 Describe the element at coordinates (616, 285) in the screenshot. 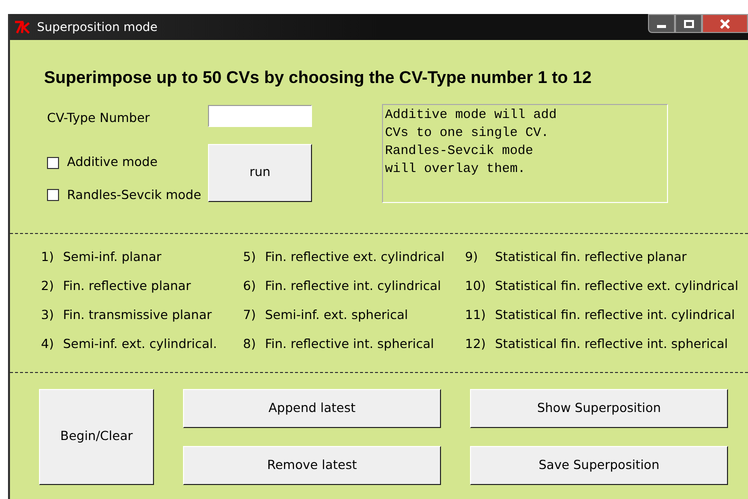

I see `type-name: Statistical fin. reflective ext. cylindrical` at that location.